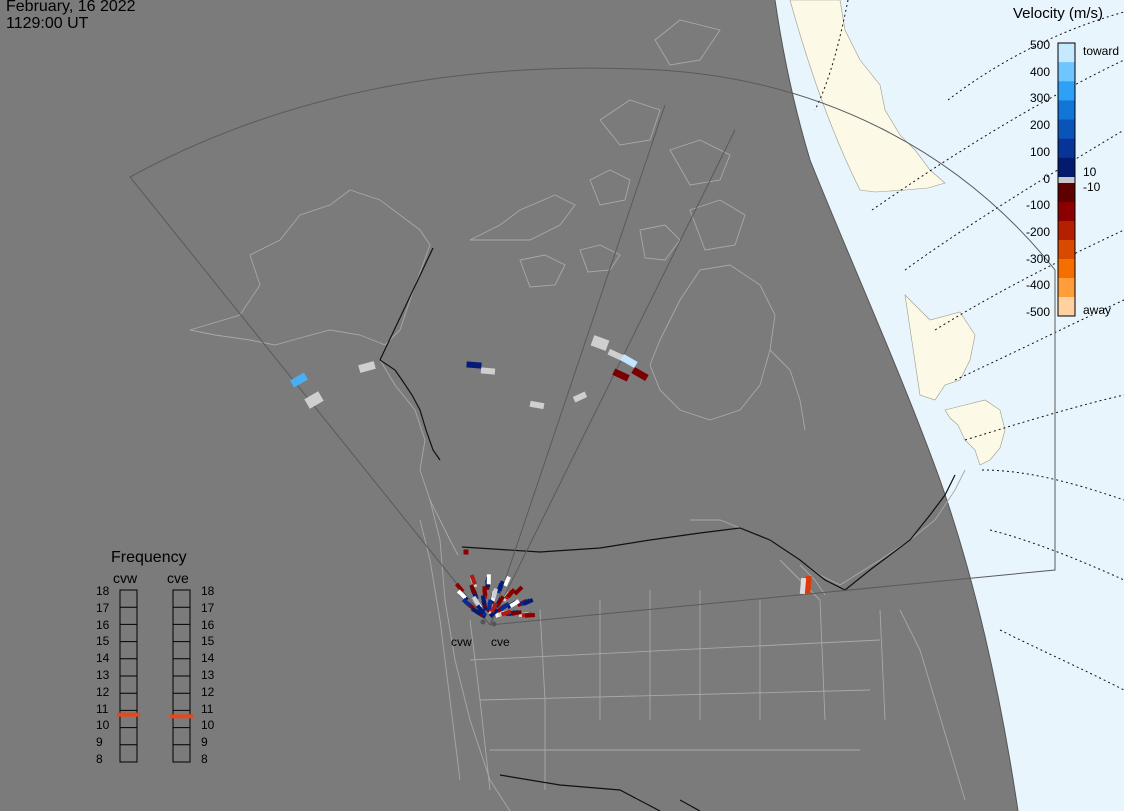 The height and width of the screenshot is (811, 1124). Describe the element at coordinates (1039, 71) in the screenshot. I see `colorbar-tick-label: 400` at that location.